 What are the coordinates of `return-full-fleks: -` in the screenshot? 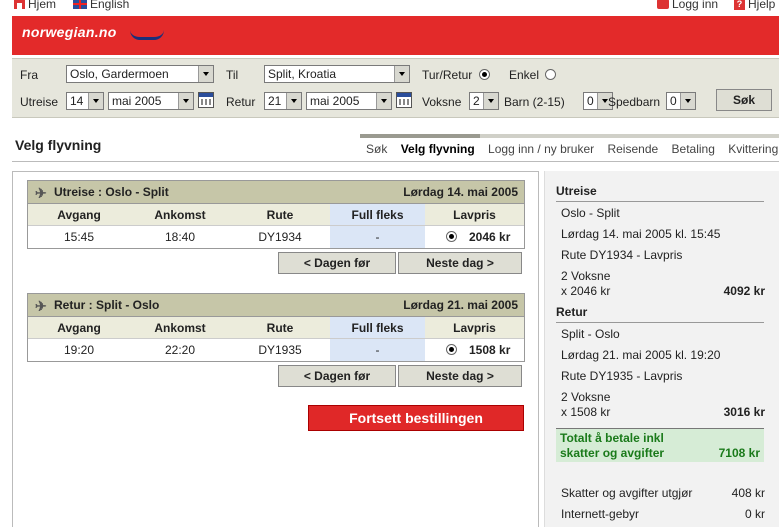 It's located at (377, 350).